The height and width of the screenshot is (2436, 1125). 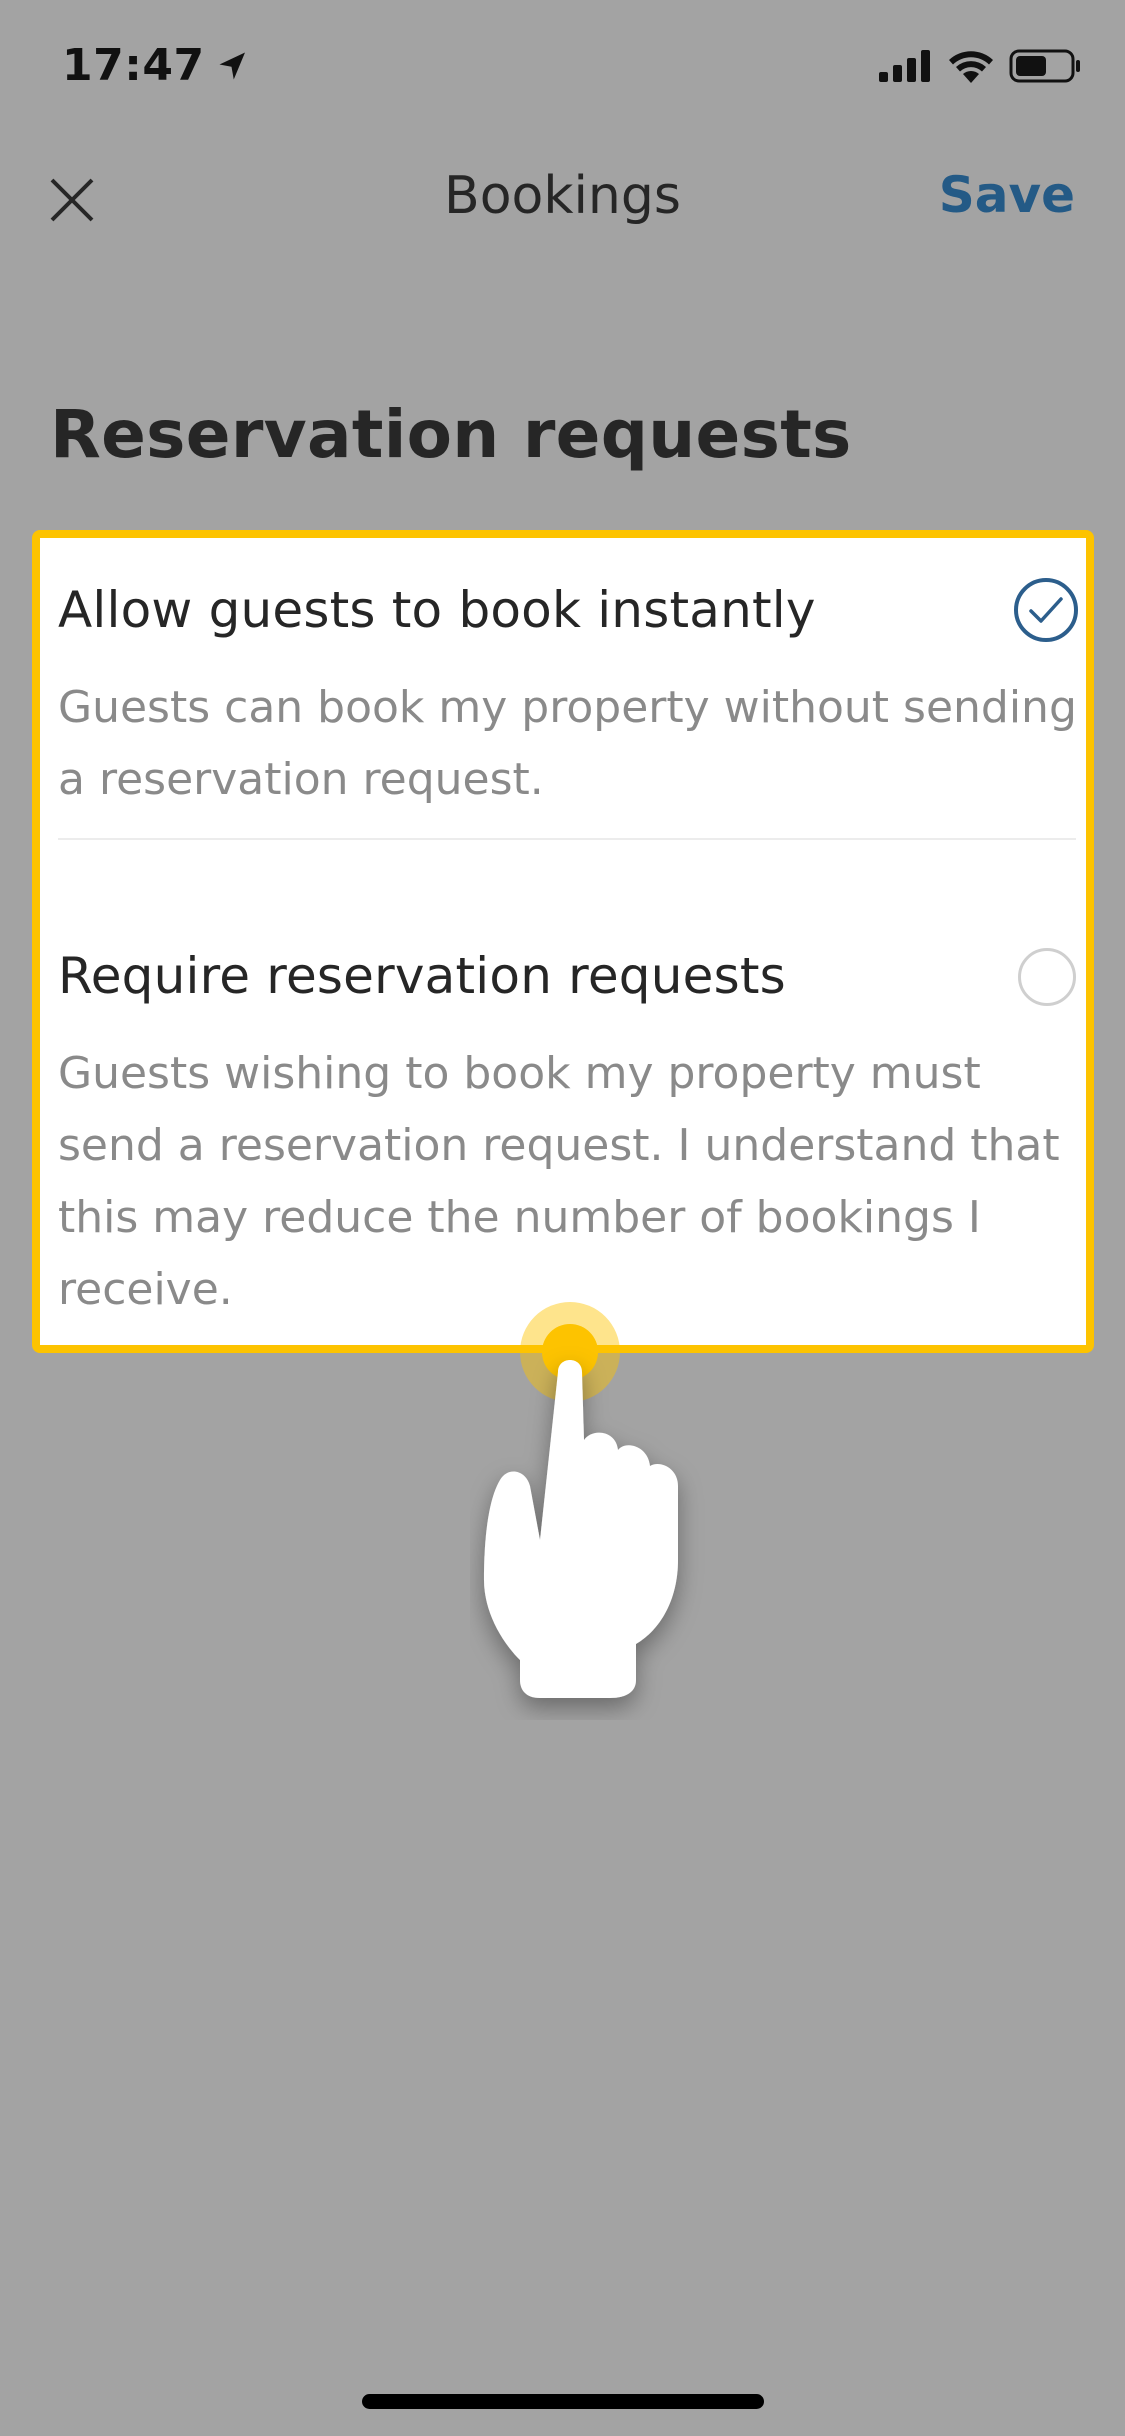 What do you see at coordinates (971, 67) in the screenshot?
I see `wifi-icon` at bounding box center [971, 67].